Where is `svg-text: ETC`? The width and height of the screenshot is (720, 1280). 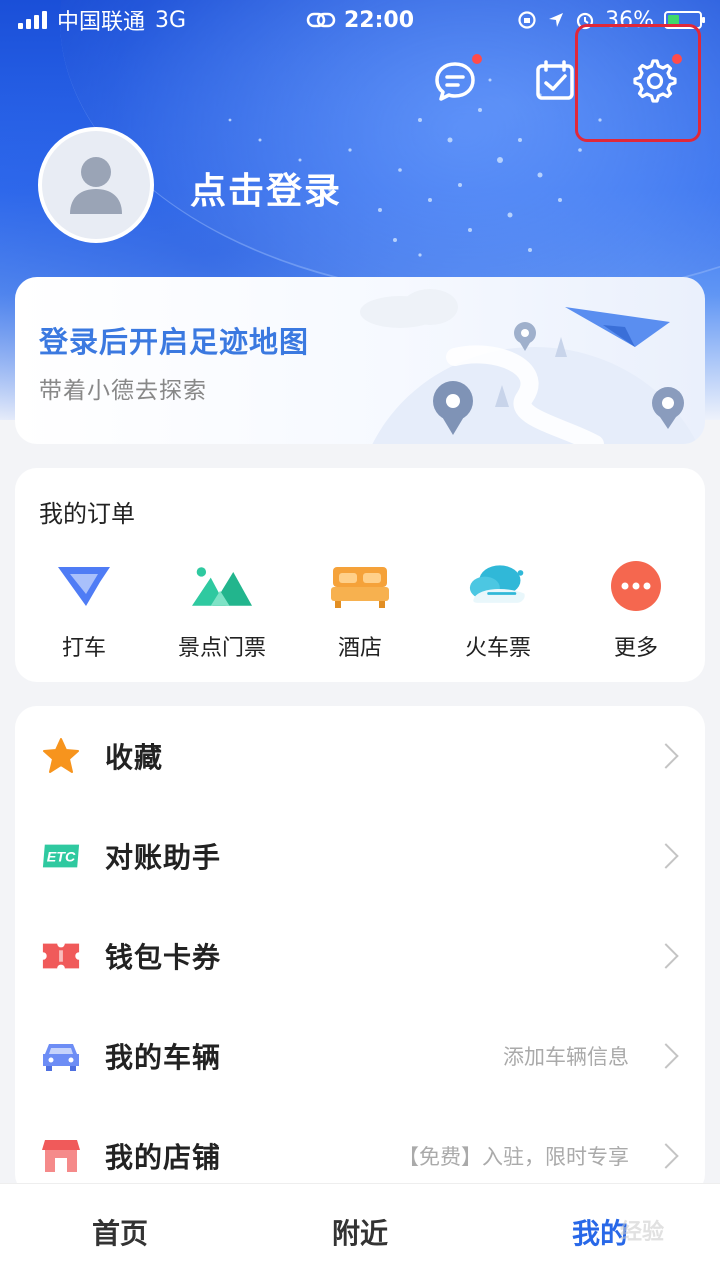 svg-text: ETC is located at coordinates (61, 858).